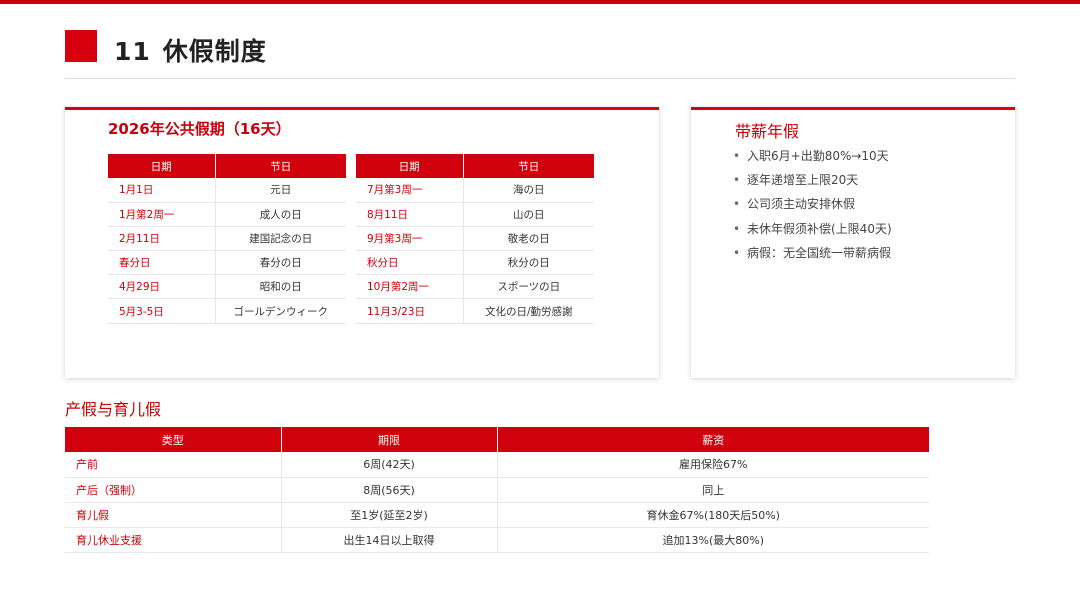 Image resolution: width=1080 pixels, height=608 pixels. What do you see at coordinates (713, 515) in the screenshot?
I see `leave-pay: 育休金67%(180天后50%)` at bounding box center [713, 515].